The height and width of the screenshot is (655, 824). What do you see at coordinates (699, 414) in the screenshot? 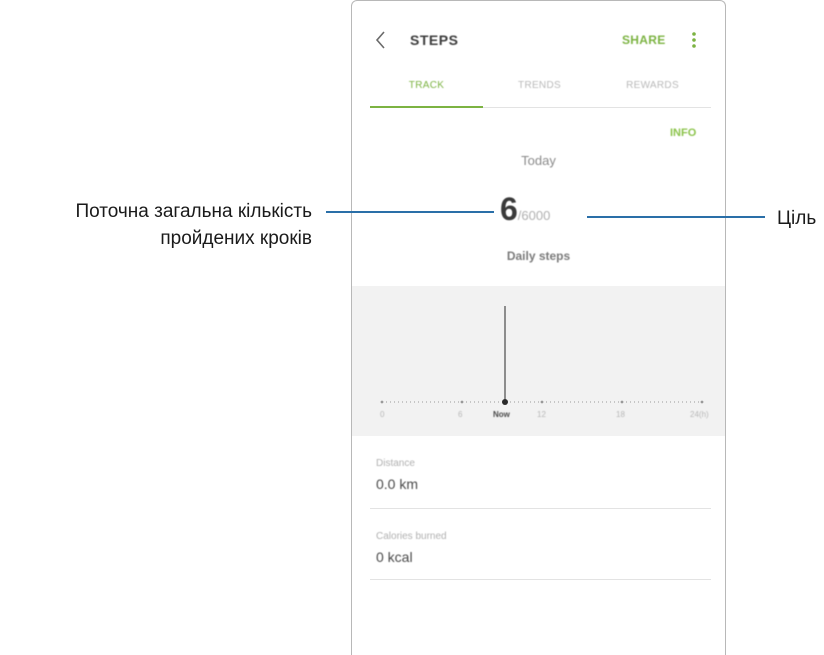
I see `axis-label: 24(h)` at bounding box center [699, 414].